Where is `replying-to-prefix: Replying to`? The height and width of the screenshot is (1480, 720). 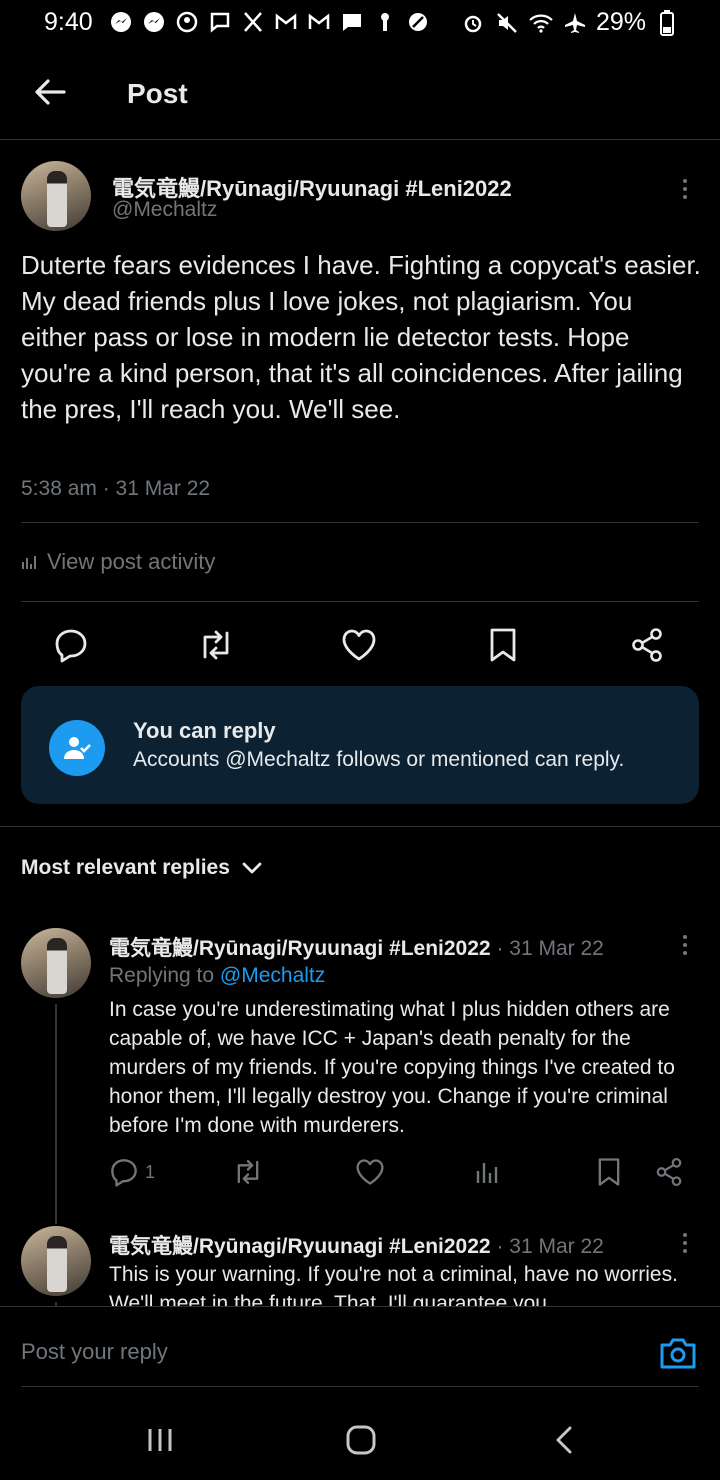
replying-to-prefix: Replying to is located at coordinates (162, 975).